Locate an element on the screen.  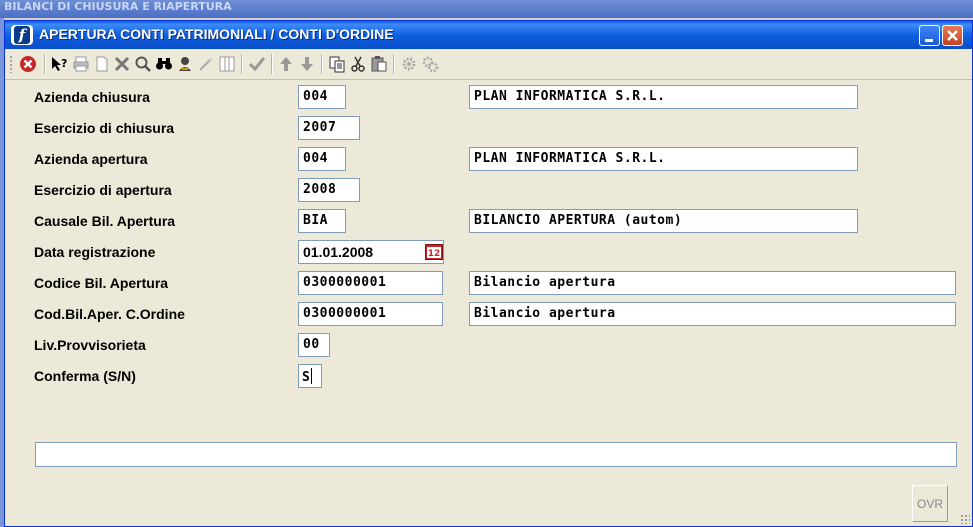
codice-bil-input: 0300000001 is located at coordinates (370, 283).